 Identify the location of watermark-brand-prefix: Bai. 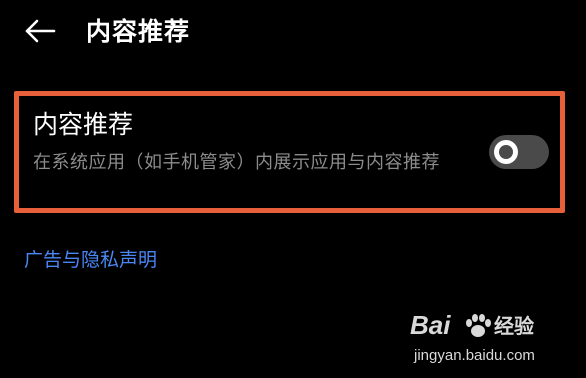
(430, 325).